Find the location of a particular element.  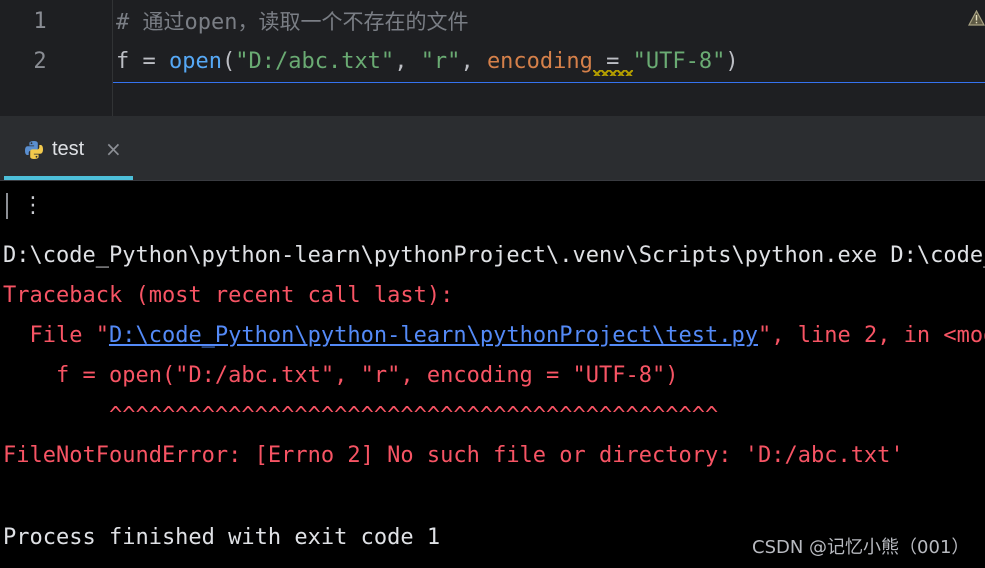

console-toolbar: ⋮ is located at coordinates (492, 206).